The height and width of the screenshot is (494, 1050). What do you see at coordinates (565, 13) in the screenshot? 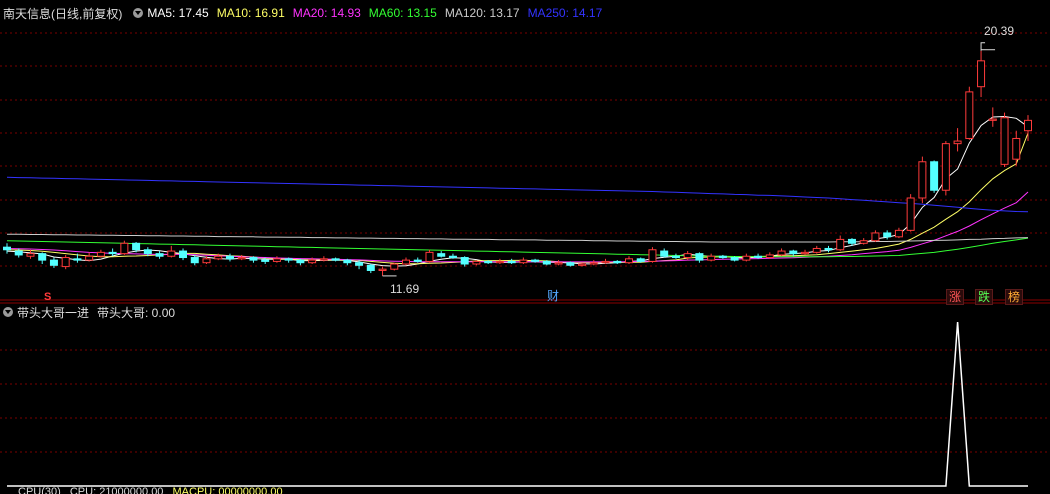
I see `ma250-label: MA250: 14.17` at bounding box center [565, 13].